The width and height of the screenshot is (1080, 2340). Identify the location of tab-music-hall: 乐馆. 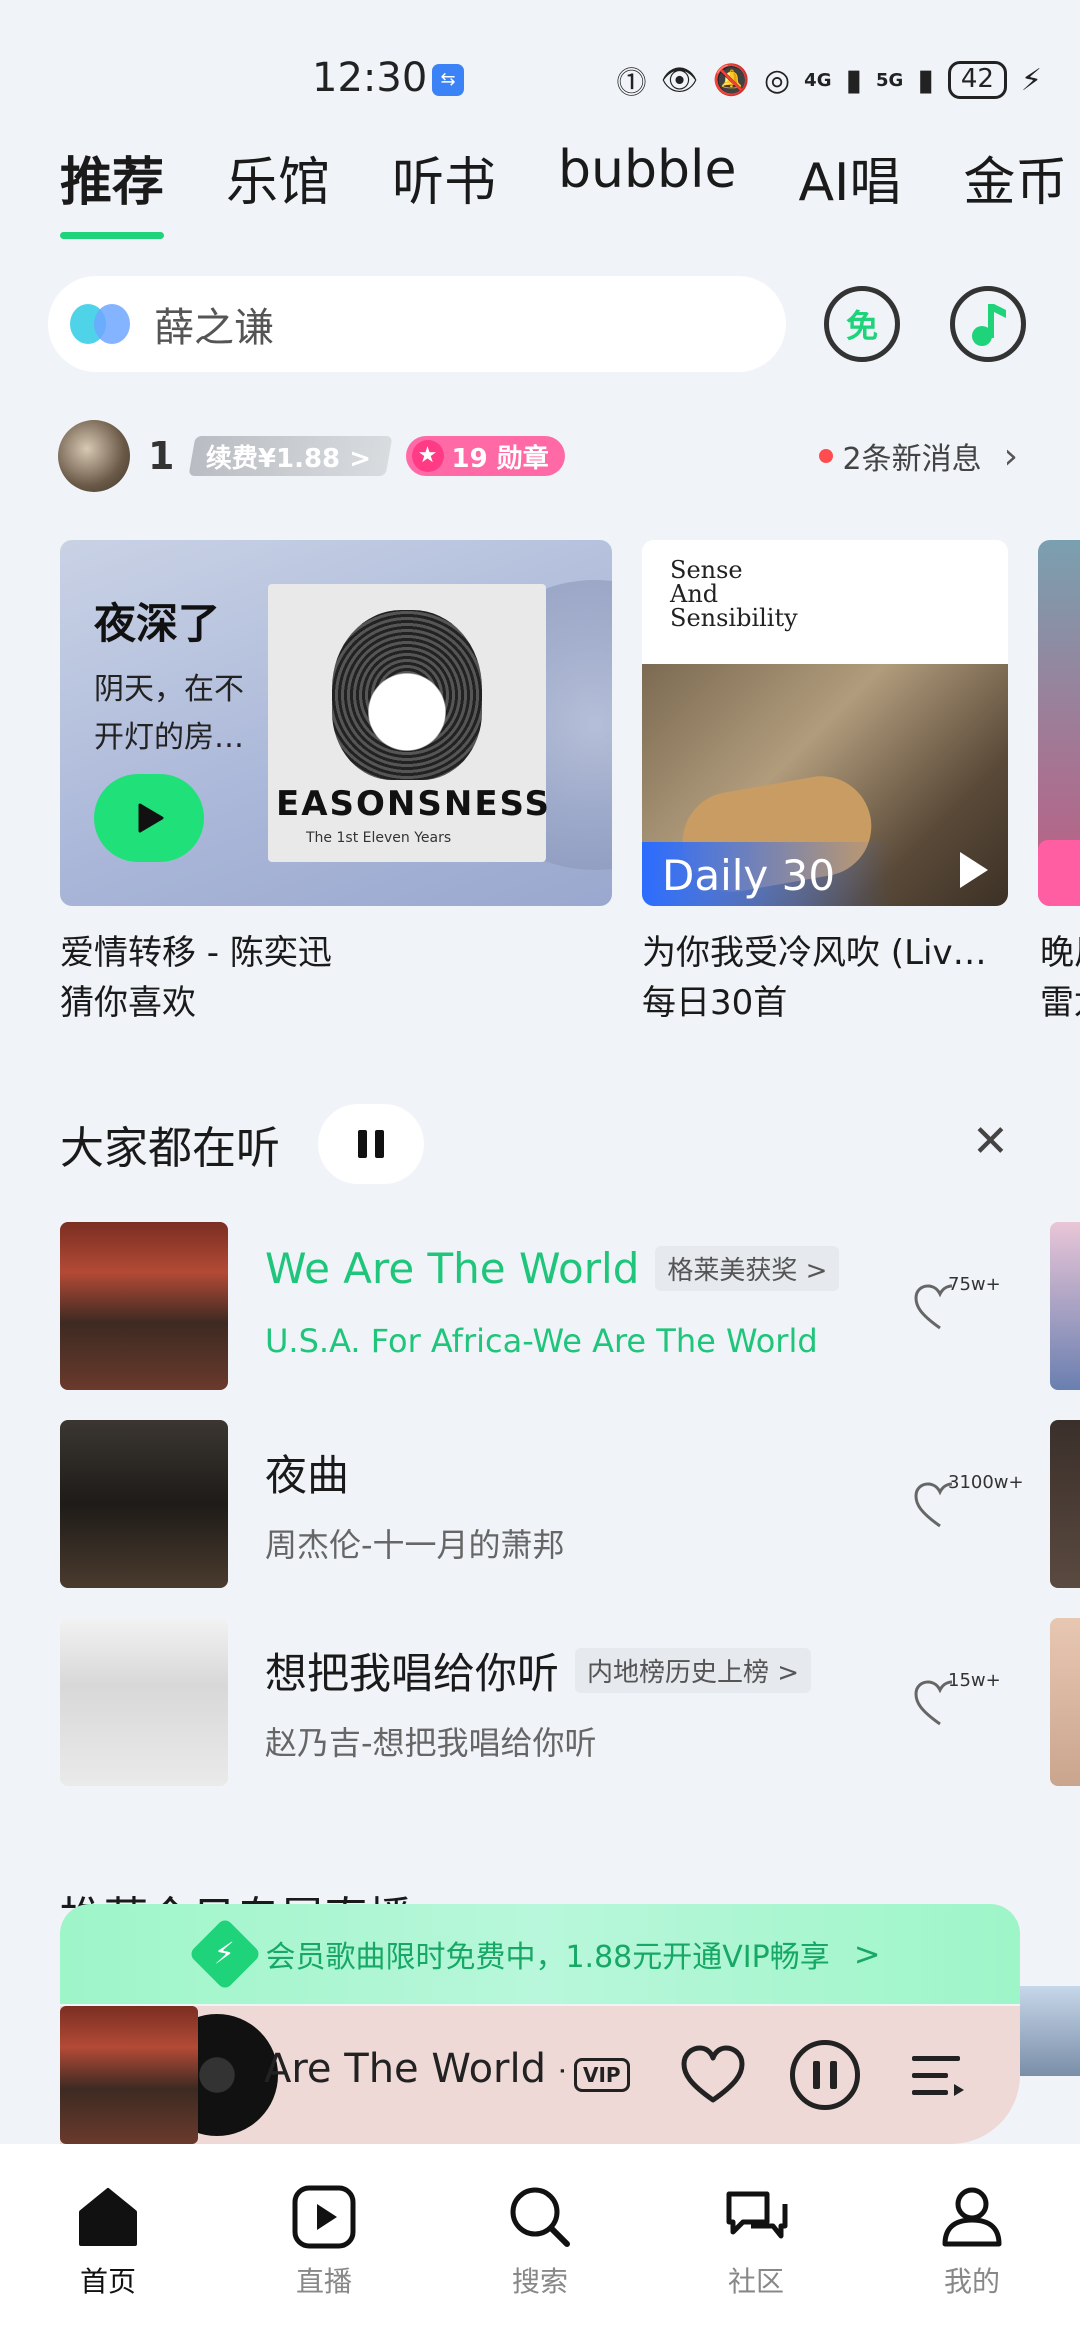
(278, 189).